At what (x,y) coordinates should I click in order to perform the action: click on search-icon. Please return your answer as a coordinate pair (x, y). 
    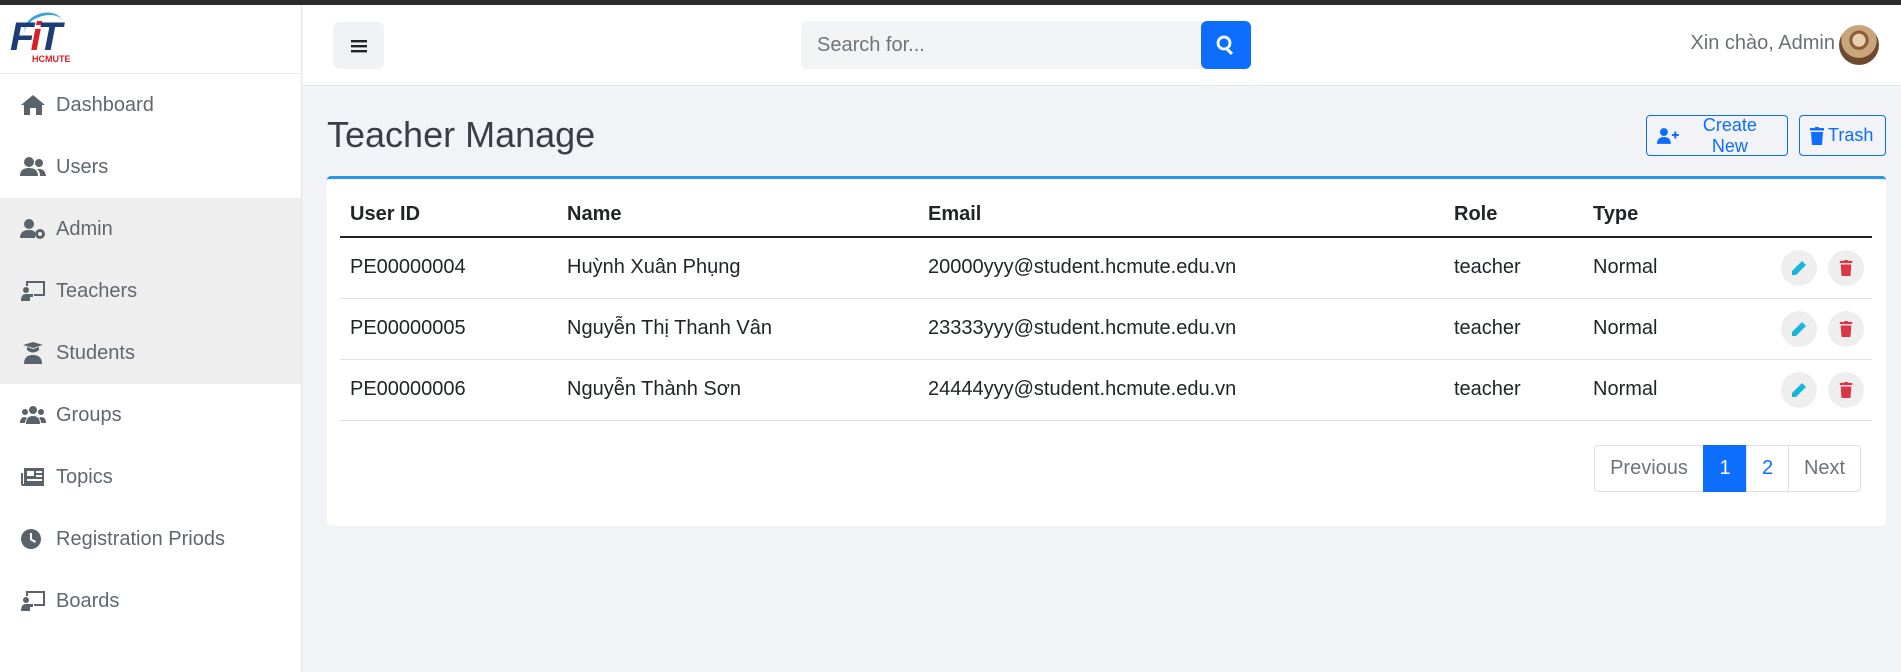
    Looking at the image, I should click on (1225, 45).